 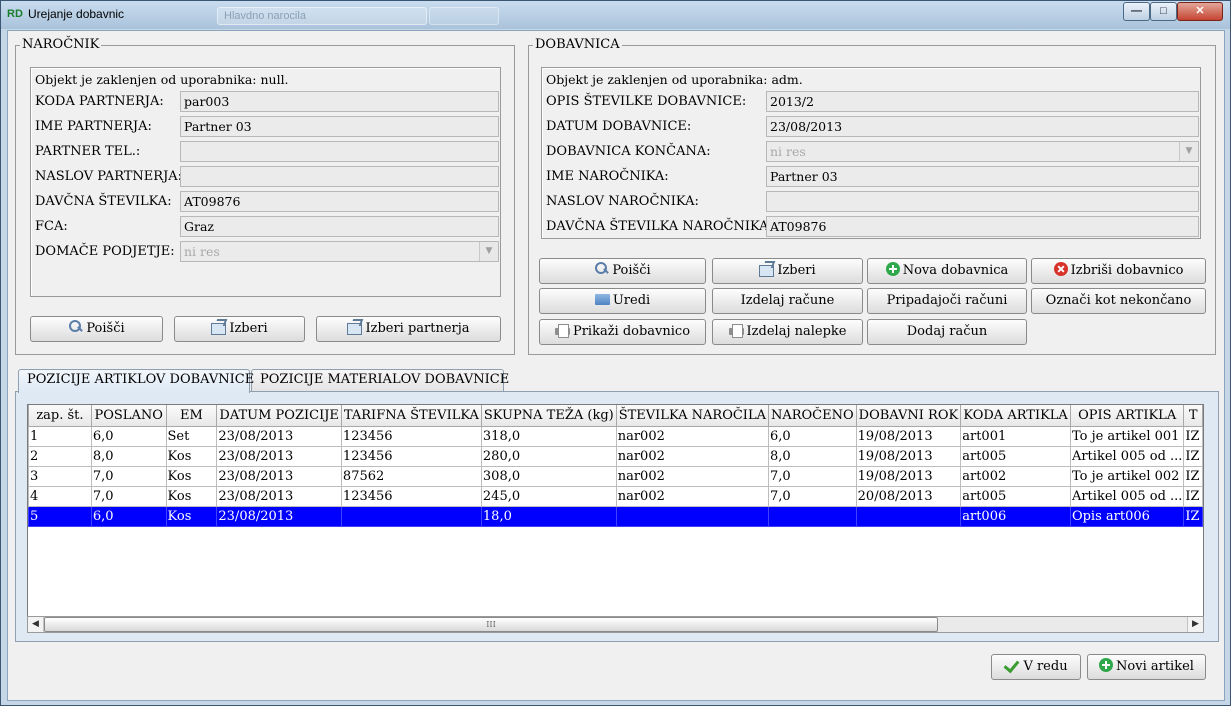 I want to click on koda-partnerja-input: par003, so click(x=339, y=101).